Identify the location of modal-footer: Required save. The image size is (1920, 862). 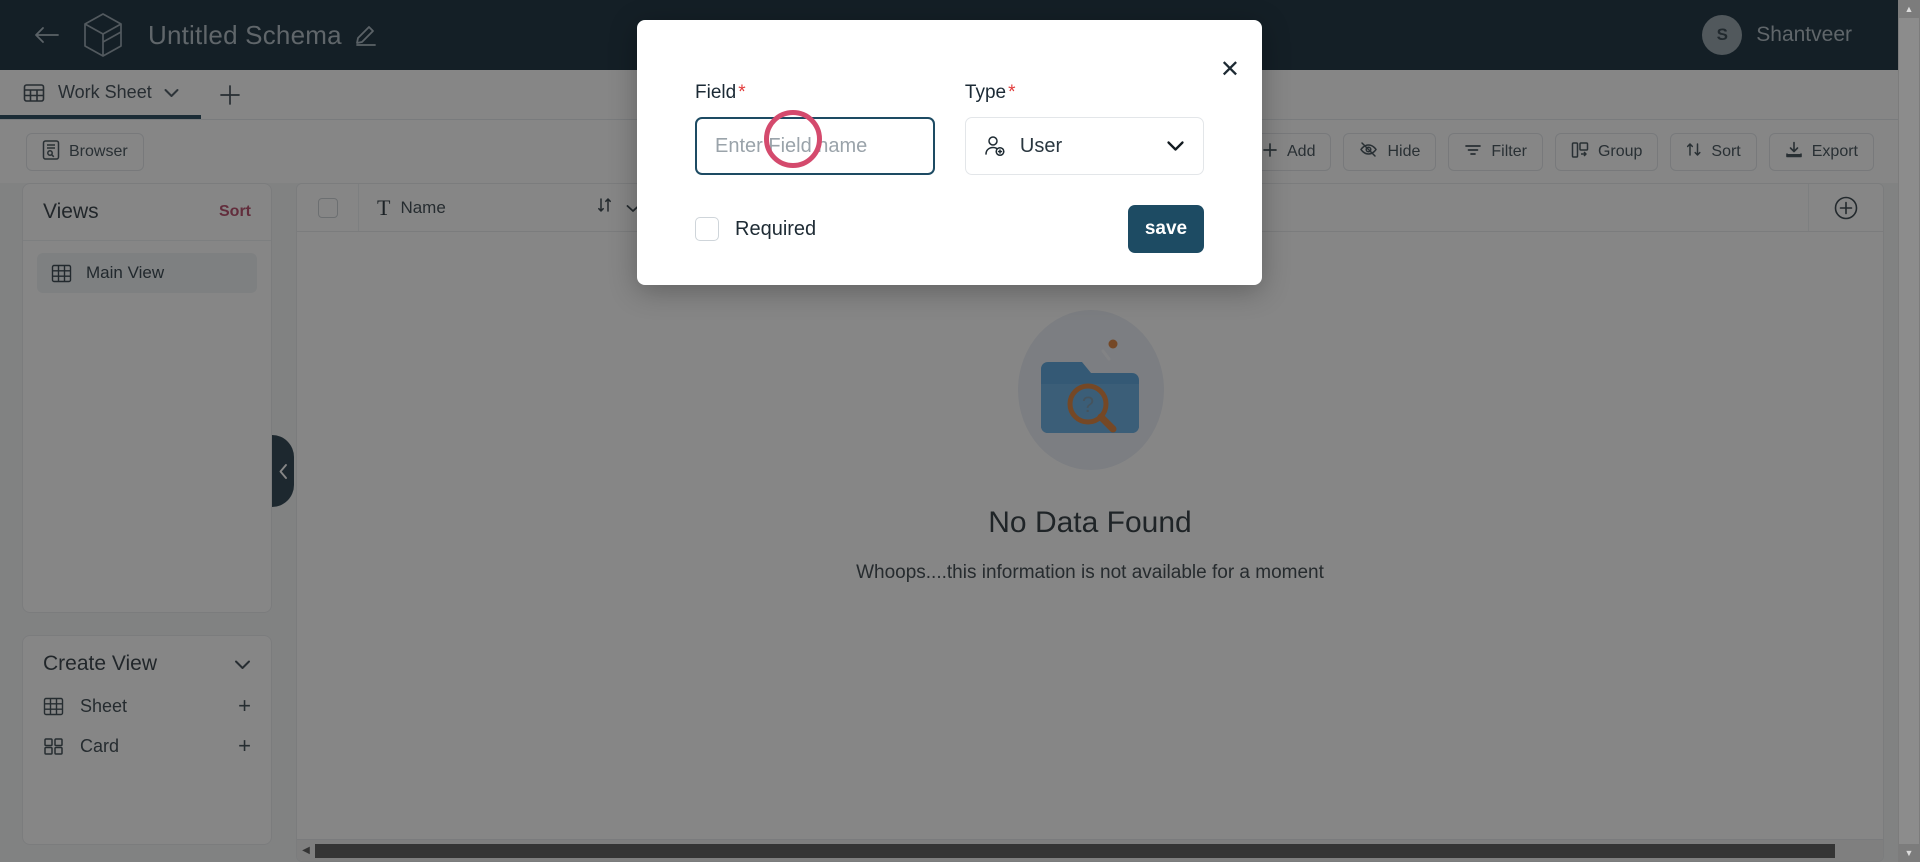
(949, 229).